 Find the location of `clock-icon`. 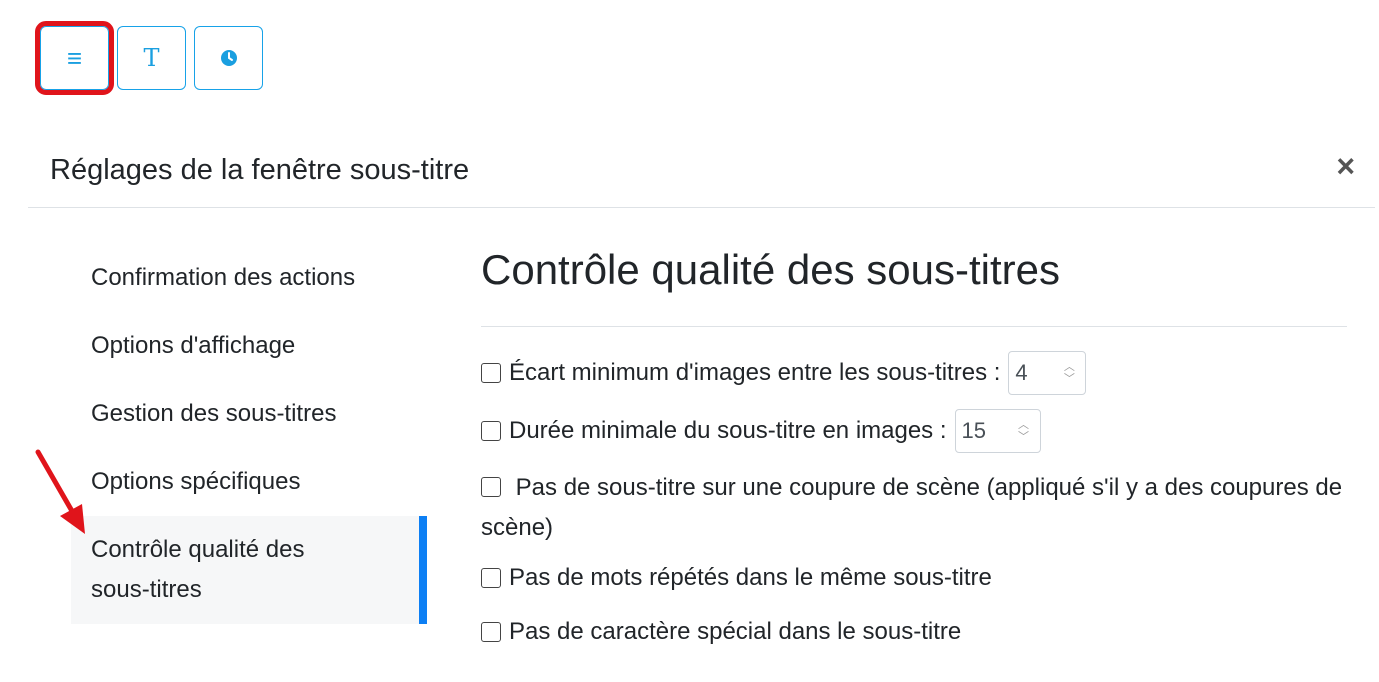

clock-icon is located at coordinates (228, 58).